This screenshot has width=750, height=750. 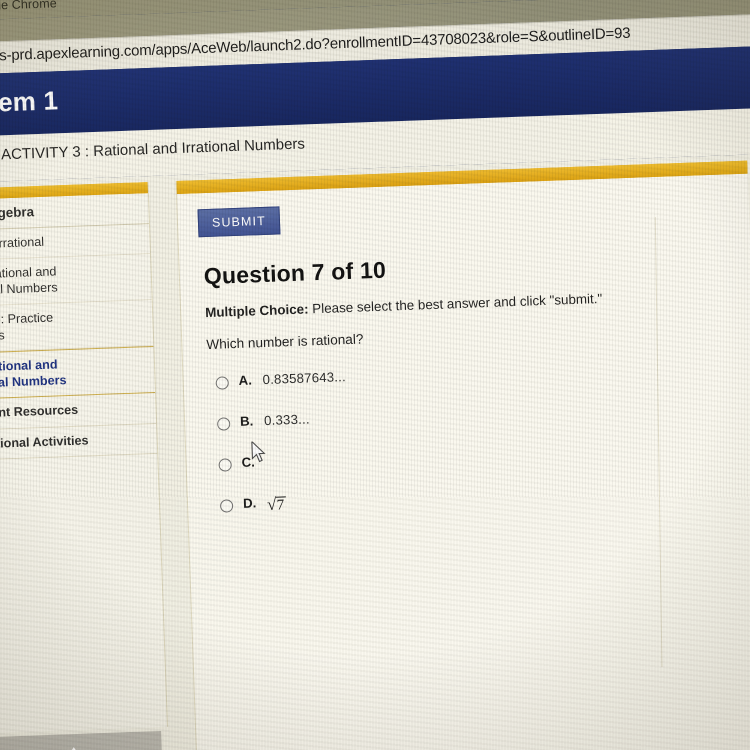 I want to click on sidebar-scroll-up-button, so click(x=81, y=740).